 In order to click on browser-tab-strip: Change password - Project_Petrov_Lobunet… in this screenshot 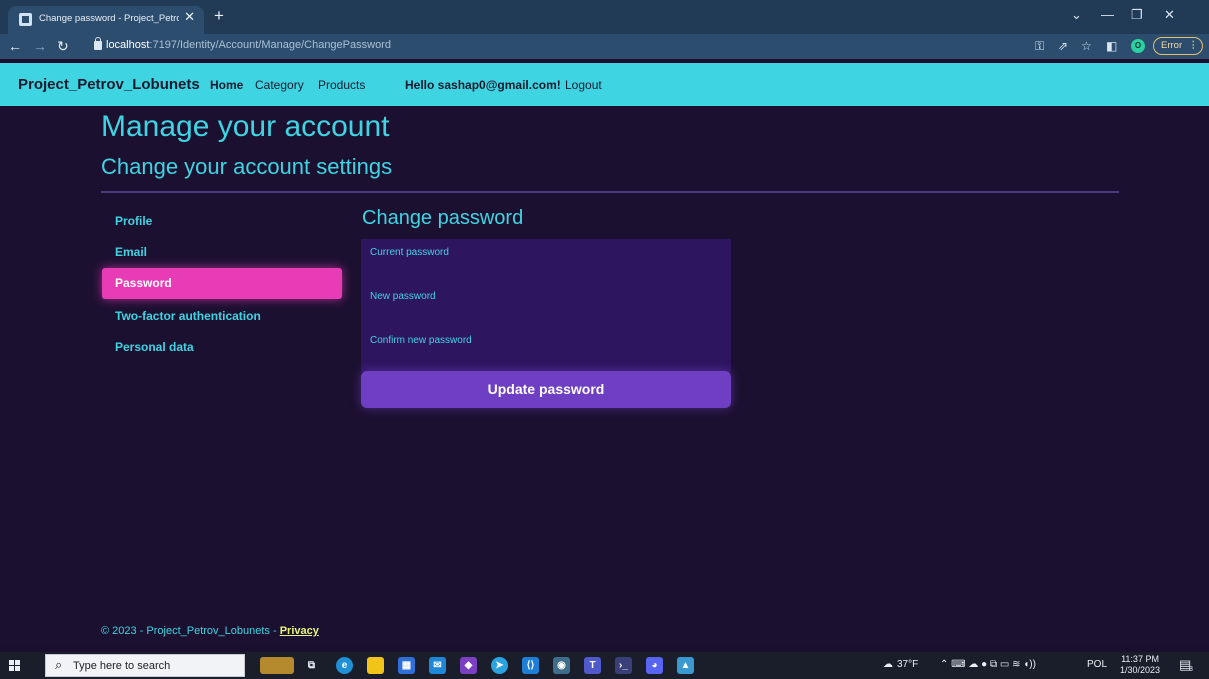, I will do `click(604, 17)`.